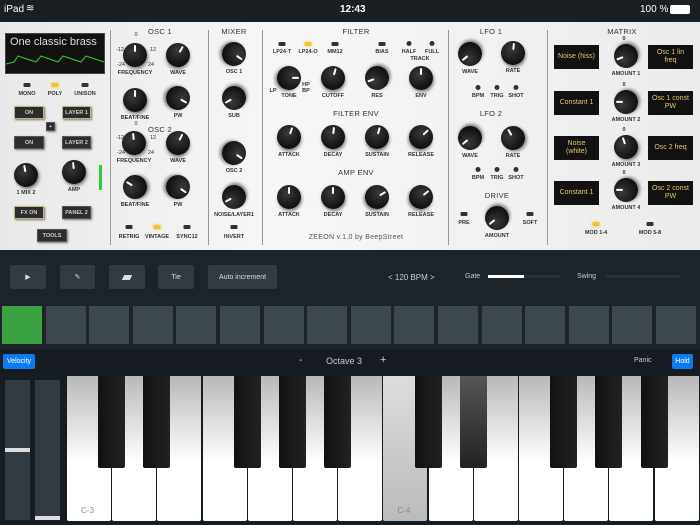  I want to click on knob-mixer-osc1, so click(234, 54).